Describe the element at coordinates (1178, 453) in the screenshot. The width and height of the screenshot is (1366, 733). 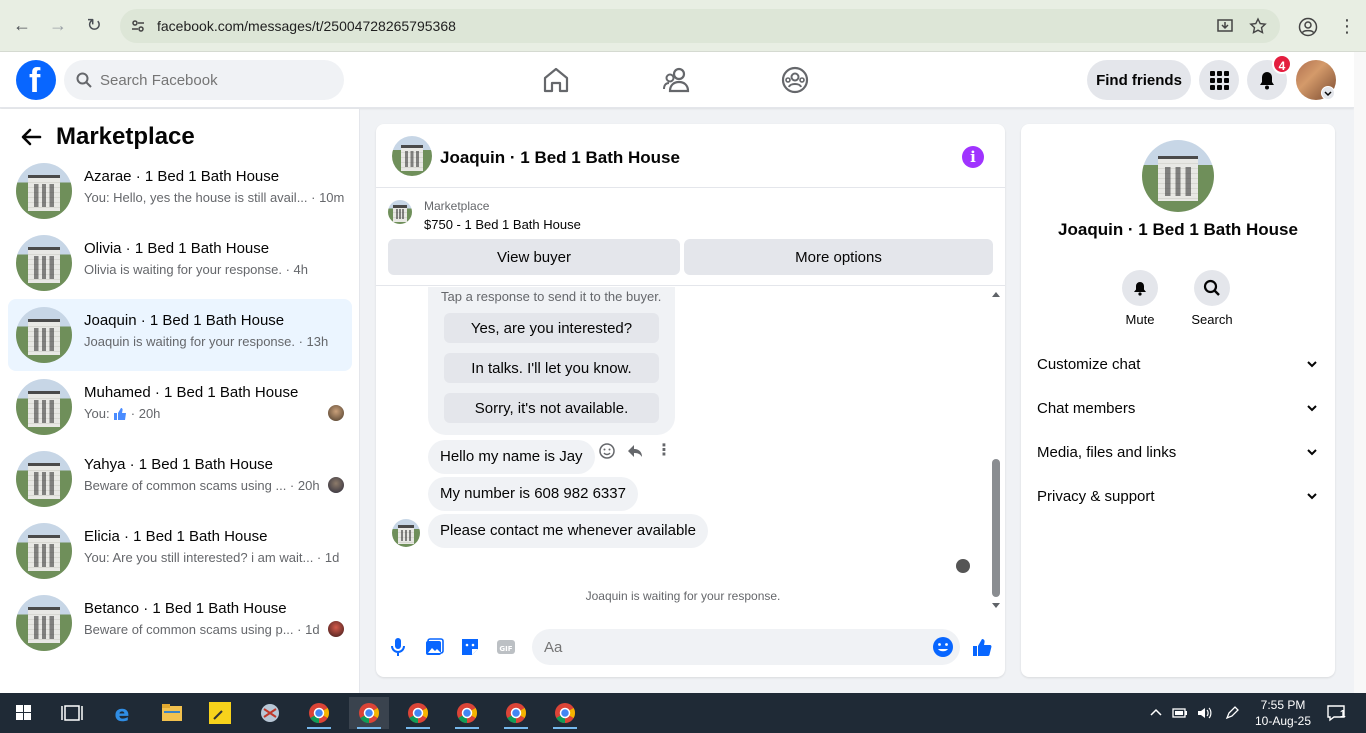
I see `media-files-links-row: Media, files and links` at that location.